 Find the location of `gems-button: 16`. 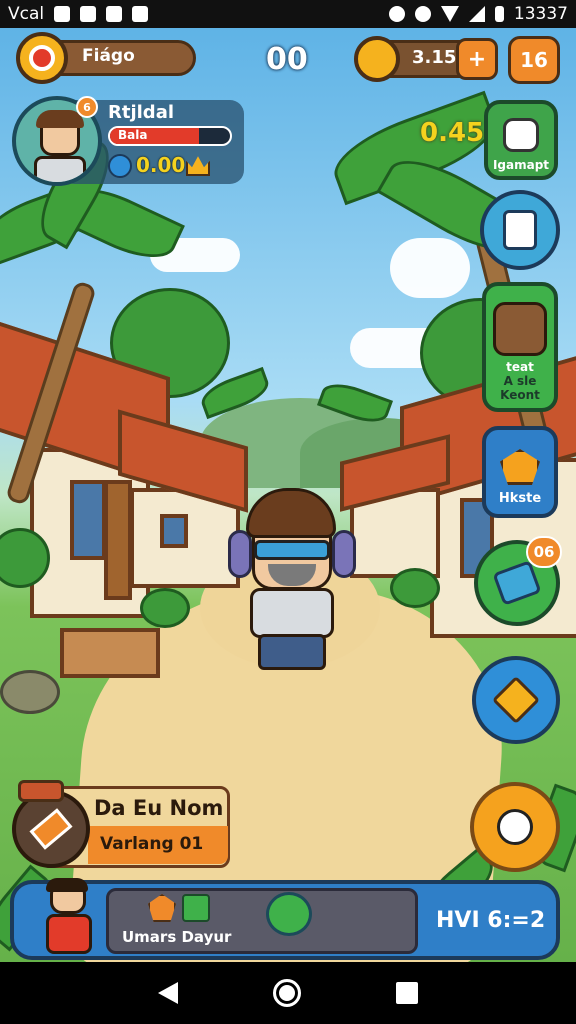

gems-button: 16 is located at coordinates (534, 60).